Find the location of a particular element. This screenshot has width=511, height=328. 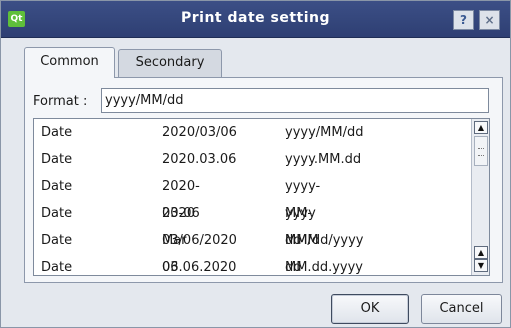

list-item-example: 03.06.2020 is located at coordinates (199, 267).